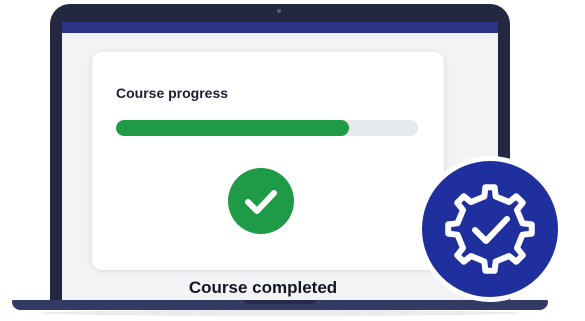 The height and width of the screenshot is (321, 585). What do you see at coordinates (280, 27) in the screenshot?
I see `screen-top-bar` at bounding box center [280, 27].